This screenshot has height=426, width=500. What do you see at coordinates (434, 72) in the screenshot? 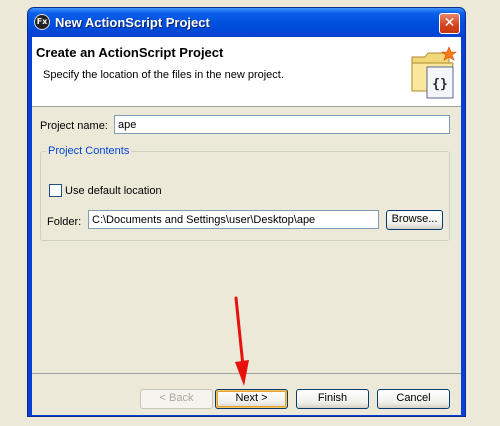
I see `folder-actionscript-icon: {}` at bounding box center [434, 72].